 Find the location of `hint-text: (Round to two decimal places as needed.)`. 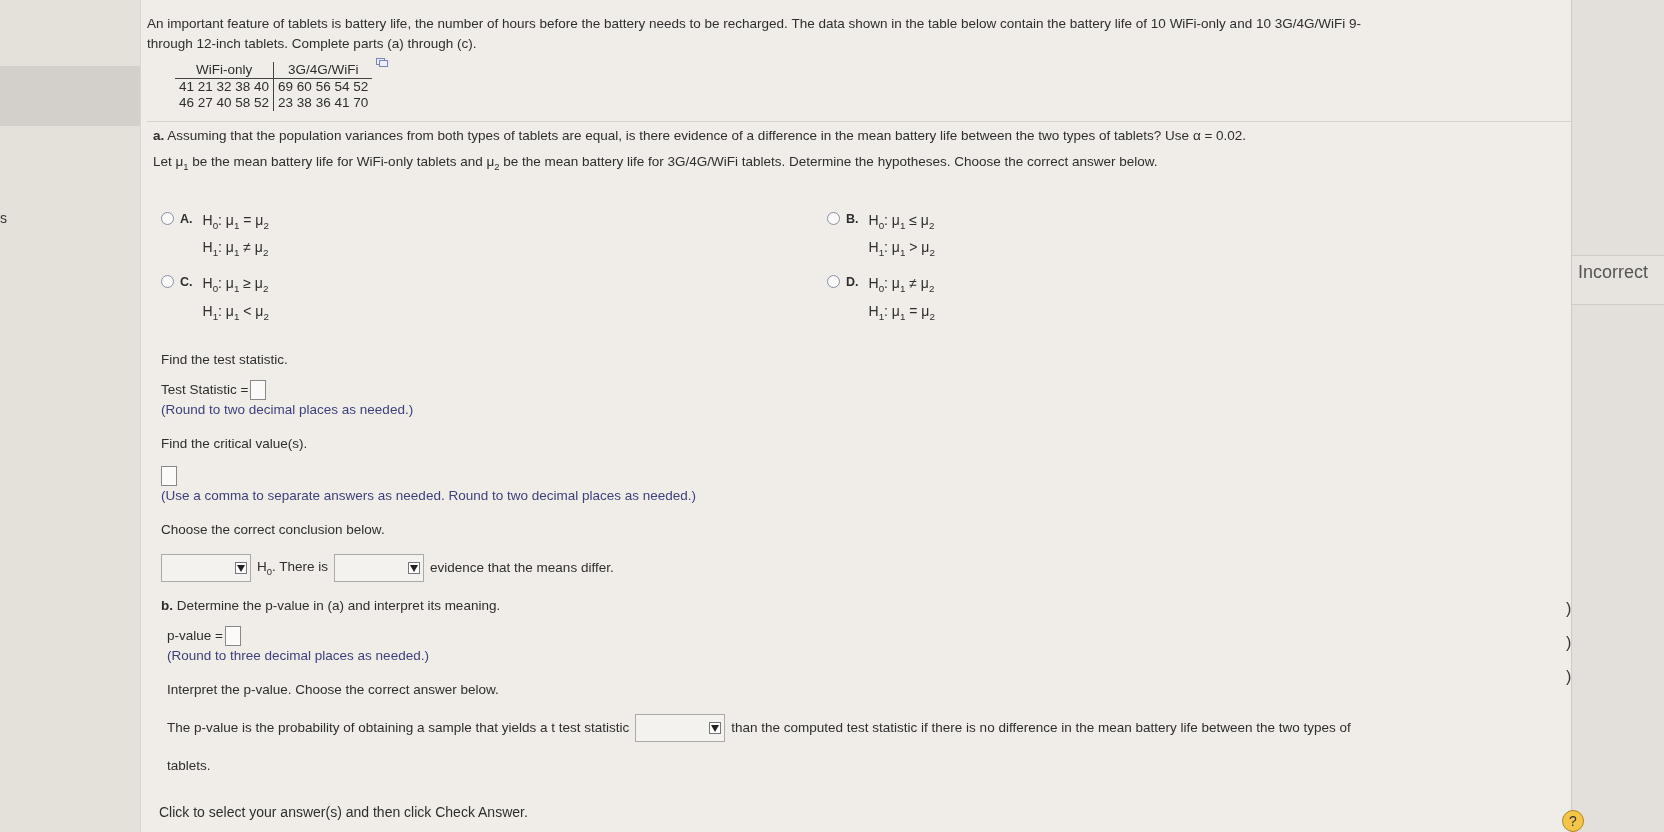

hint-text: (Round to two decimal places as needed.) is located at coordinates (287, 409).